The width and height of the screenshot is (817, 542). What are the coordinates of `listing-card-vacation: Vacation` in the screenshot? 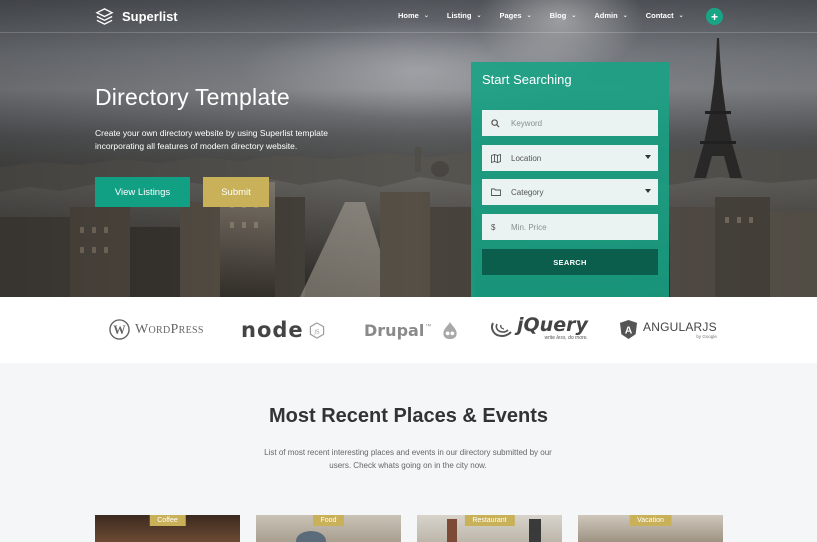 It's located at (650, 528).